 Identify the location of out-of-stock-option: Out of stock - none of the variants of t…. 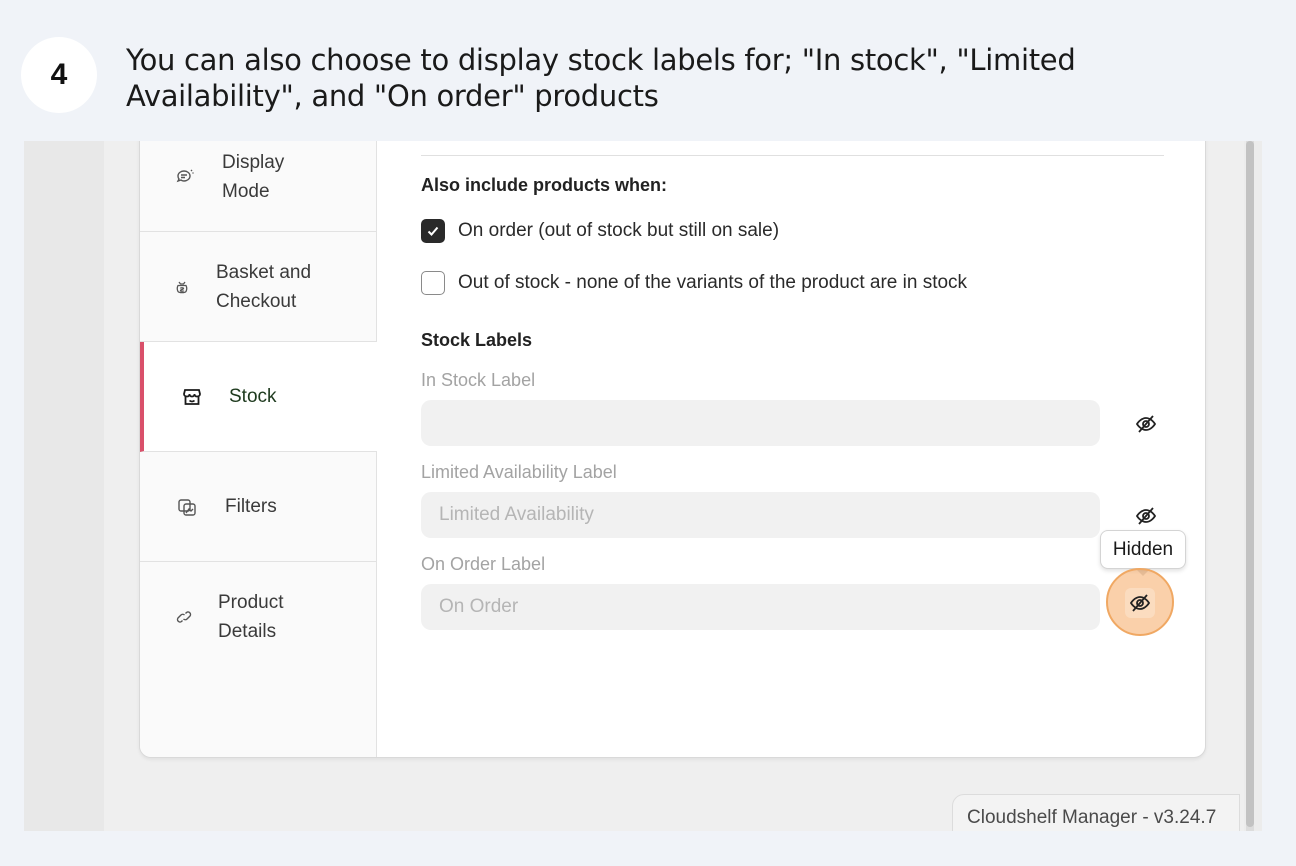
(694, 283).